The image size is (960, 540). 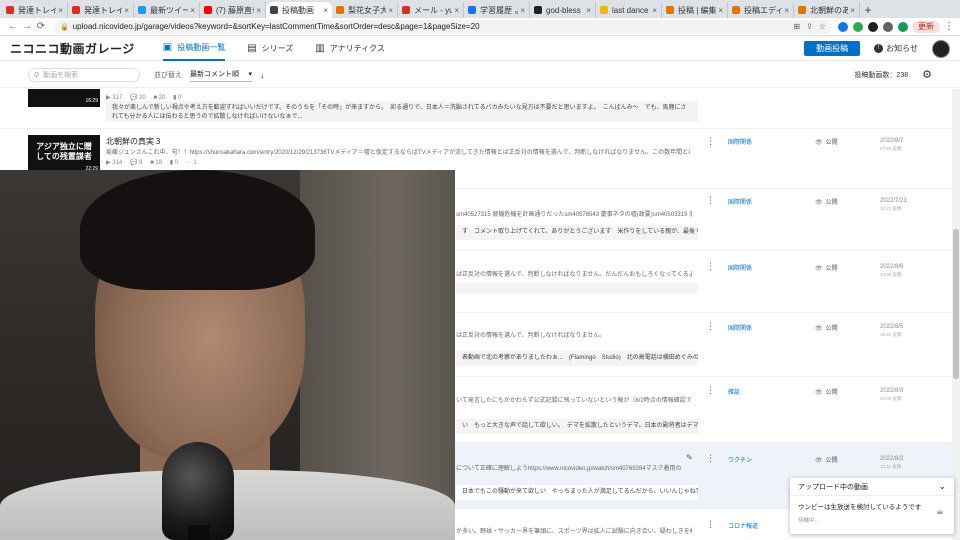 I want to click on browser-tab-title: メール - yuji, so click(x=433, y=10).